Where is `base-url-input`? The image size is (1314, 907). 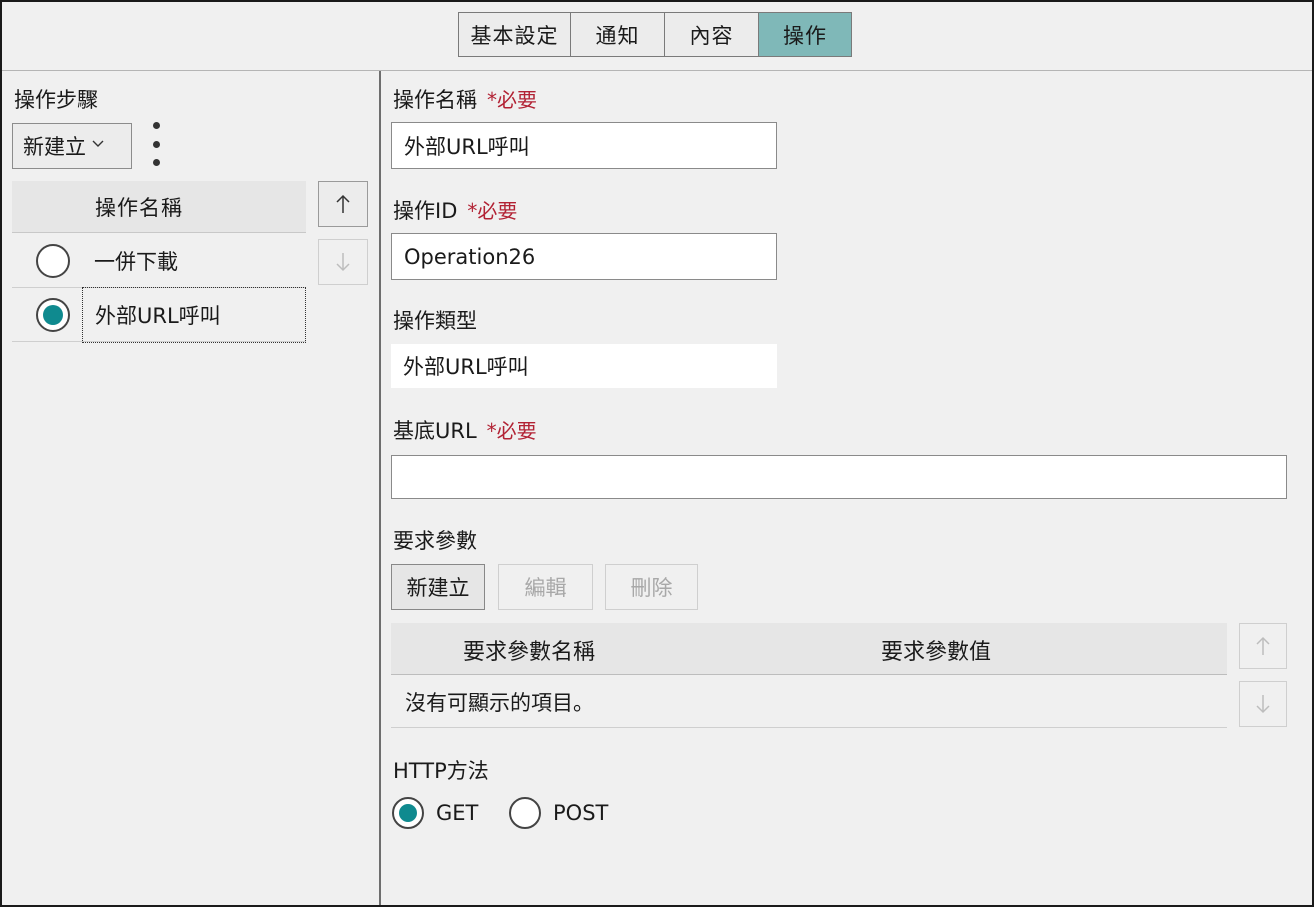
base-url-input is located at coordinates (839, 477).